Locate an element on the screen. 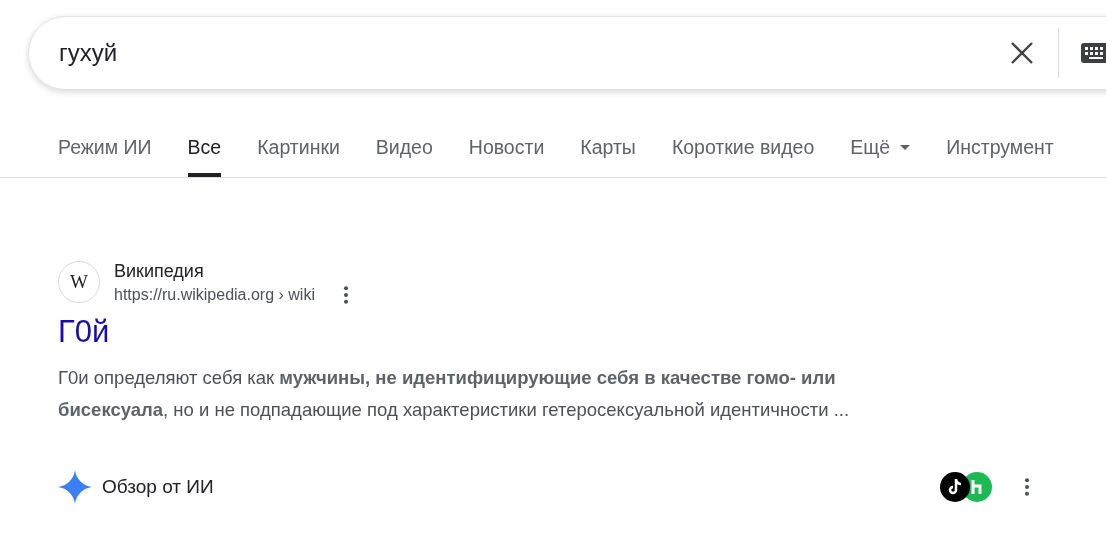 This screenshot has height=549, width=1106. wikipedia-logo: W is located at coordinates (79, 282).